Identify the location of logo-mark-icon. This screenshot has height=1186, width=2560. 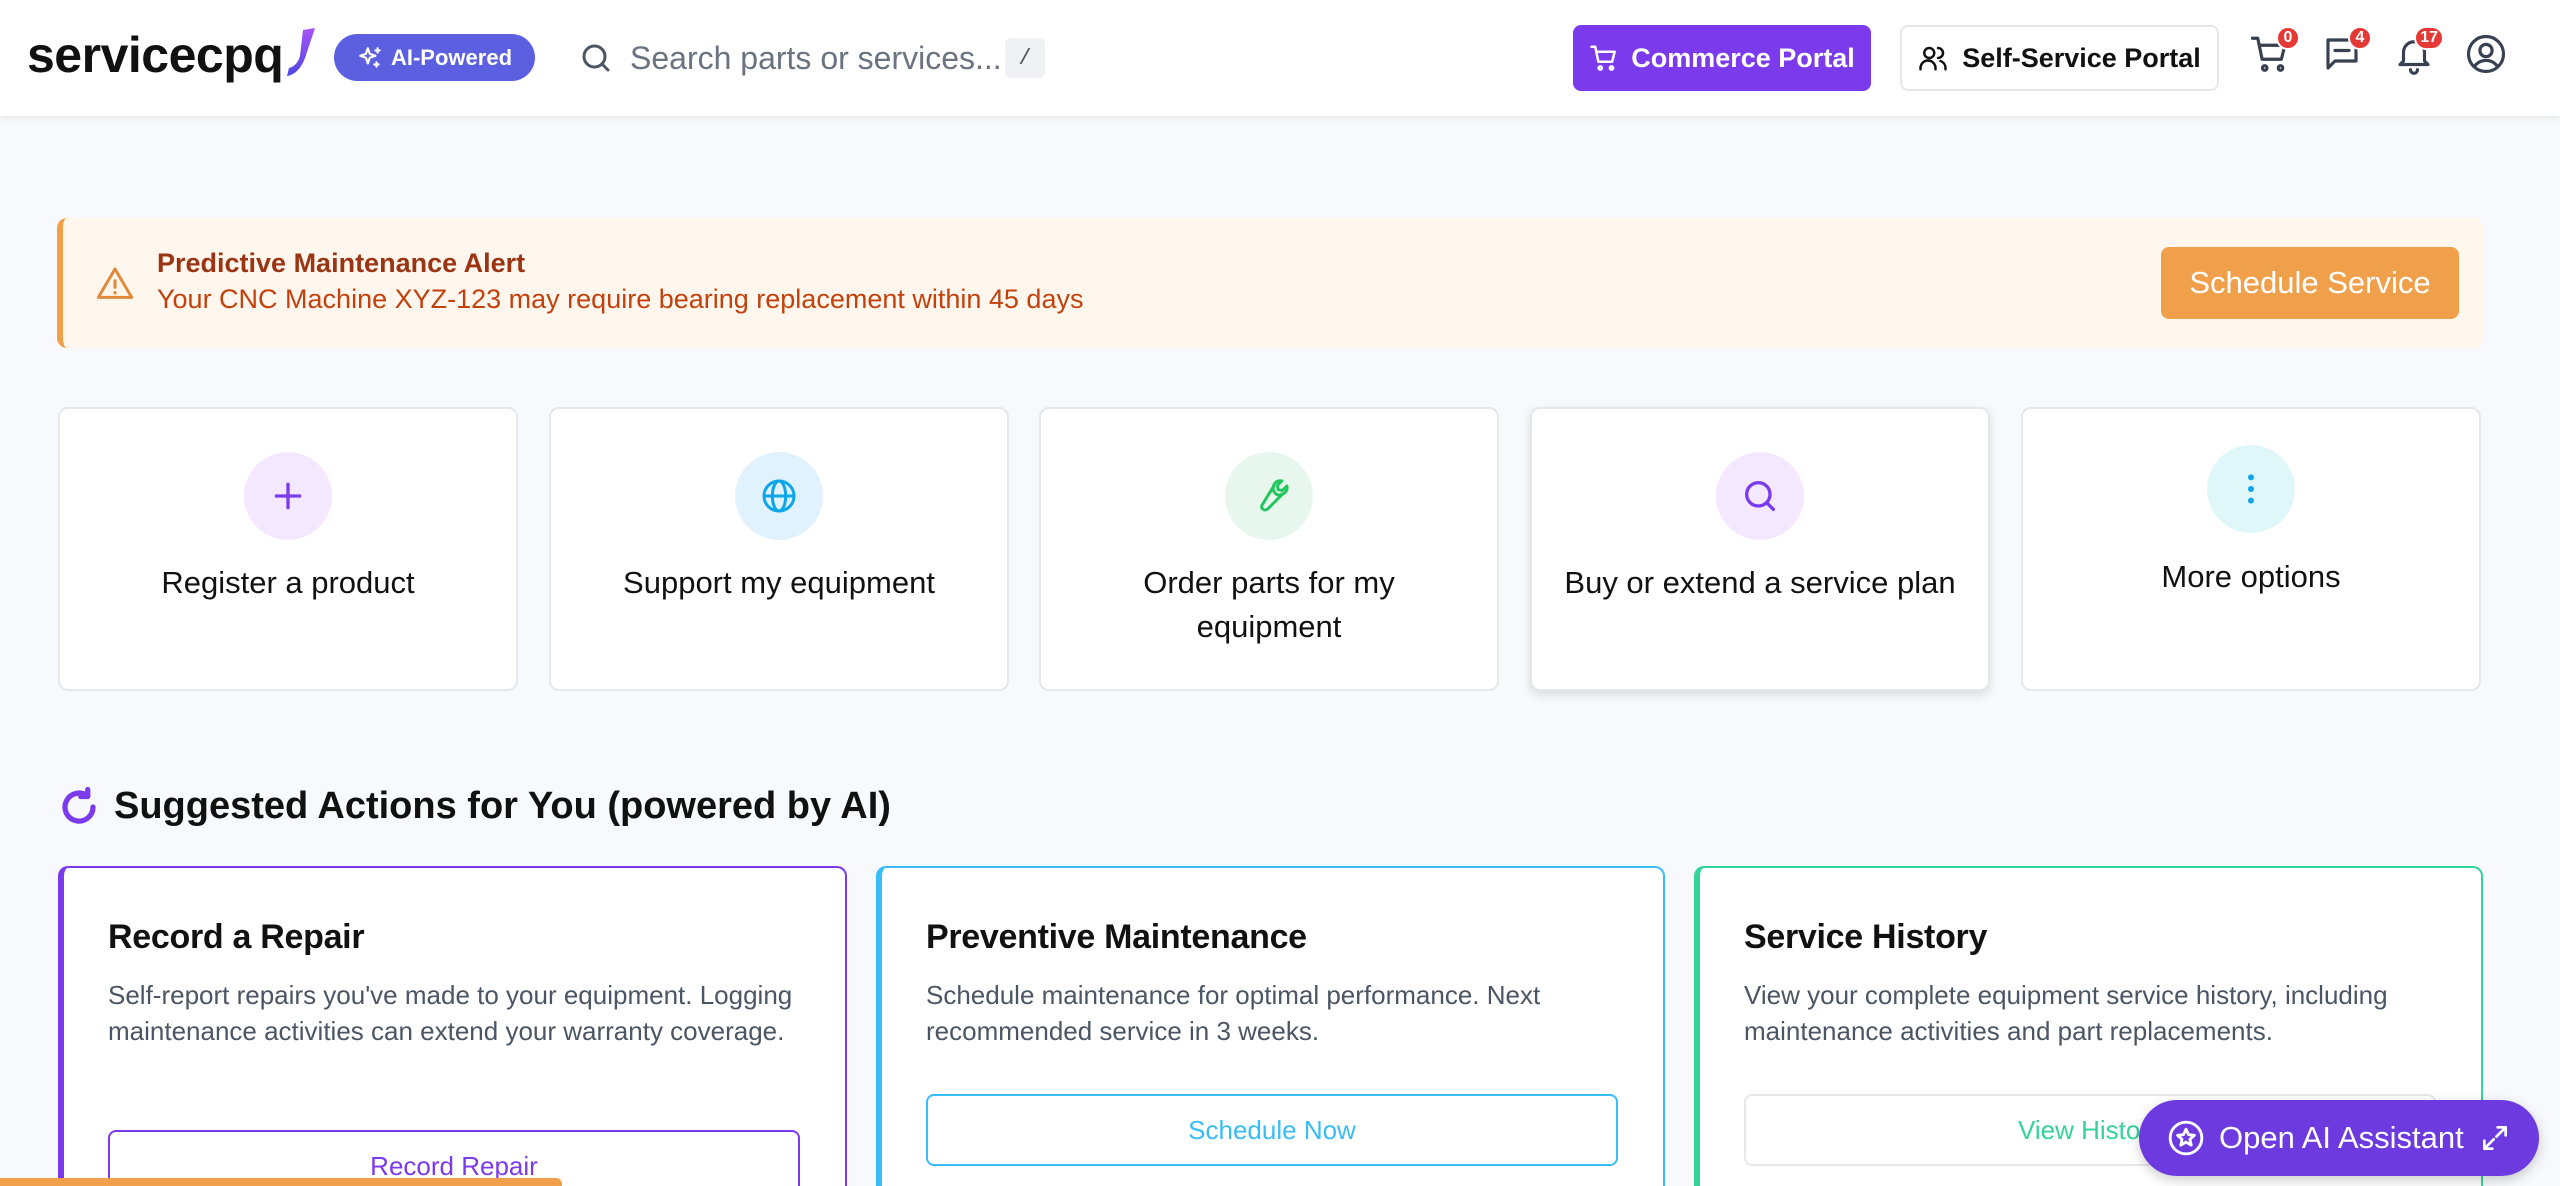
(301, 52).